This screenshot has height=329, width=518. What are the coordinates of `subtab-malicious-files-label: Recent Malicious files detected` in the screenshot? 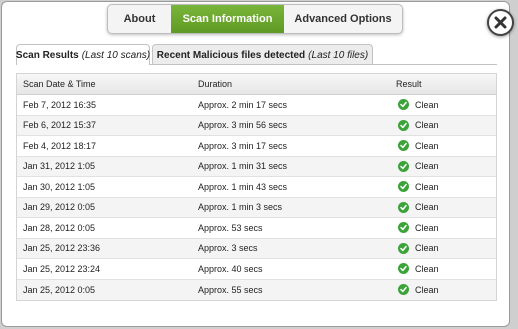 It's located at (231, 55).